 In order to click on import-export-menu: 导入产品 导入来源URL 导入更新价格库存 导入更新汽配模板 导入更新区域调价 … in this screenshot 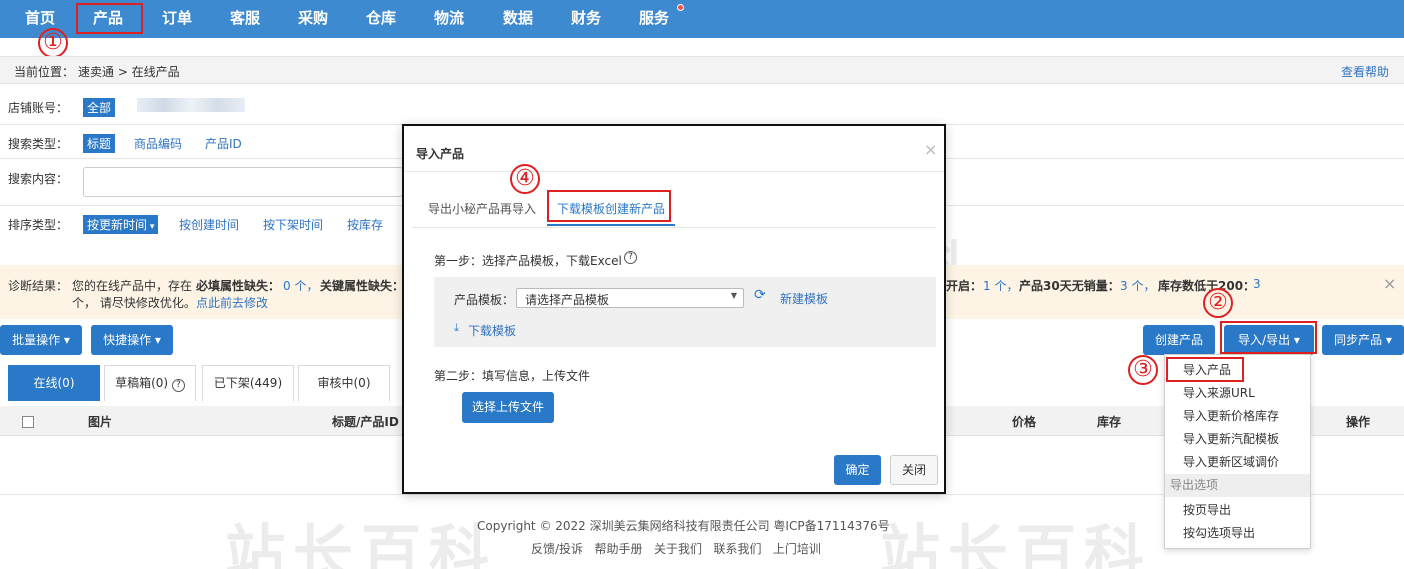, I will do `click(1237, 451)`.